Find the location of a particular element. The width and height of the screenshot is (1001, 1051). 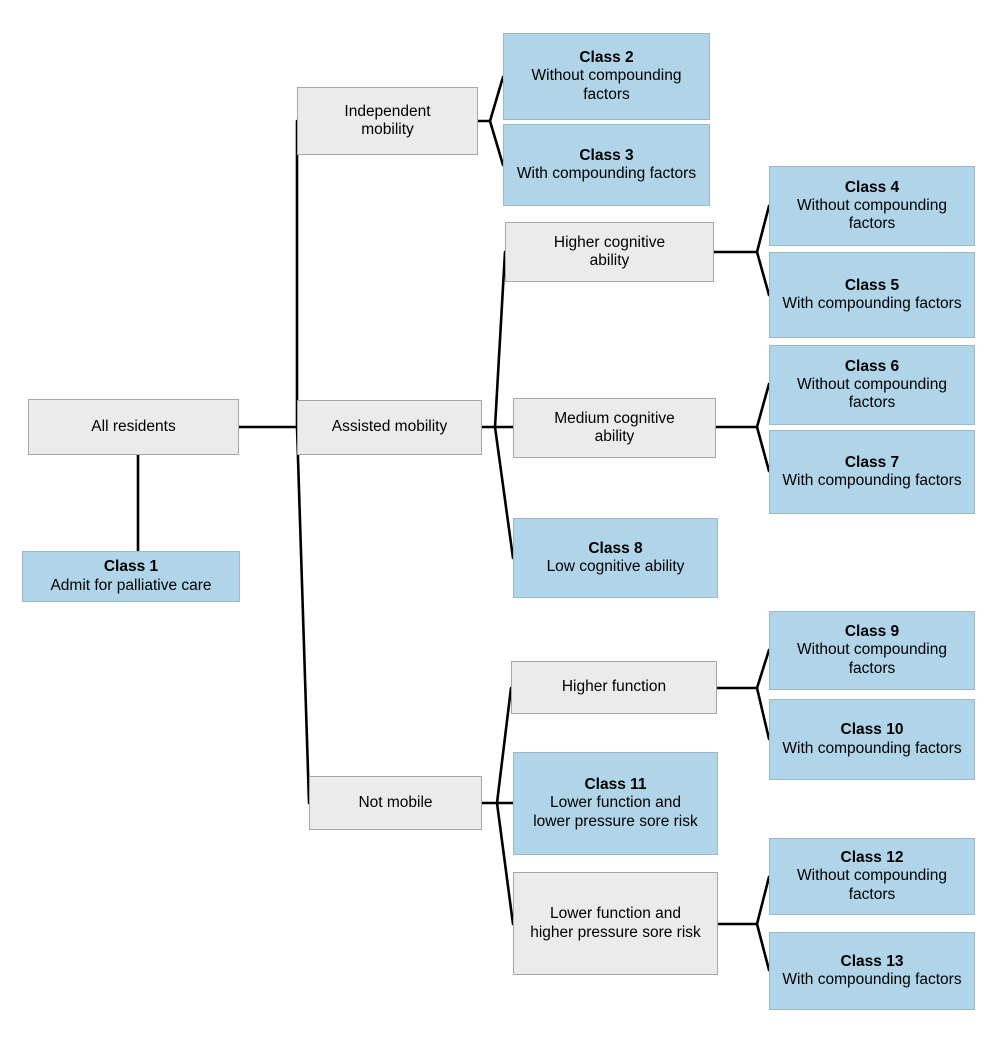

node-not-mobile: Not mobile is located at coordinates (395, 803).